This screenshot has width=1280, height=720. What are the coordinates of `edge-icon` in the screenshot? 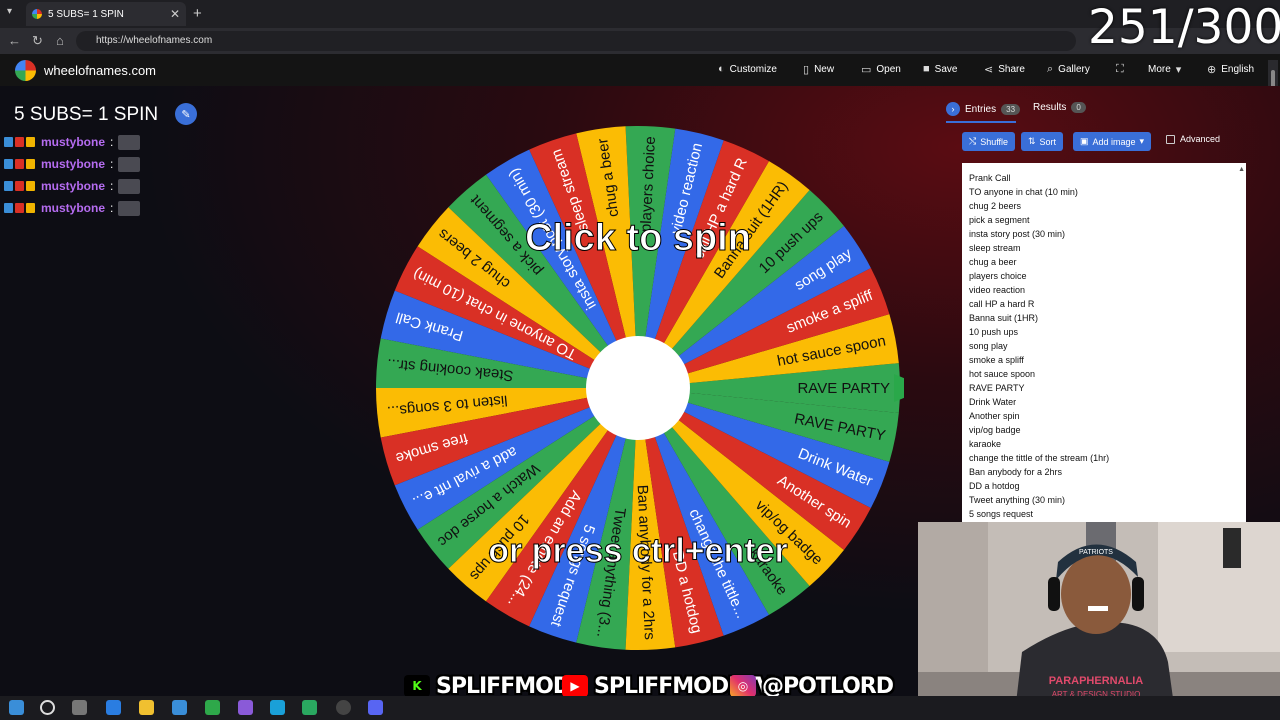 It's located at (277, 707).